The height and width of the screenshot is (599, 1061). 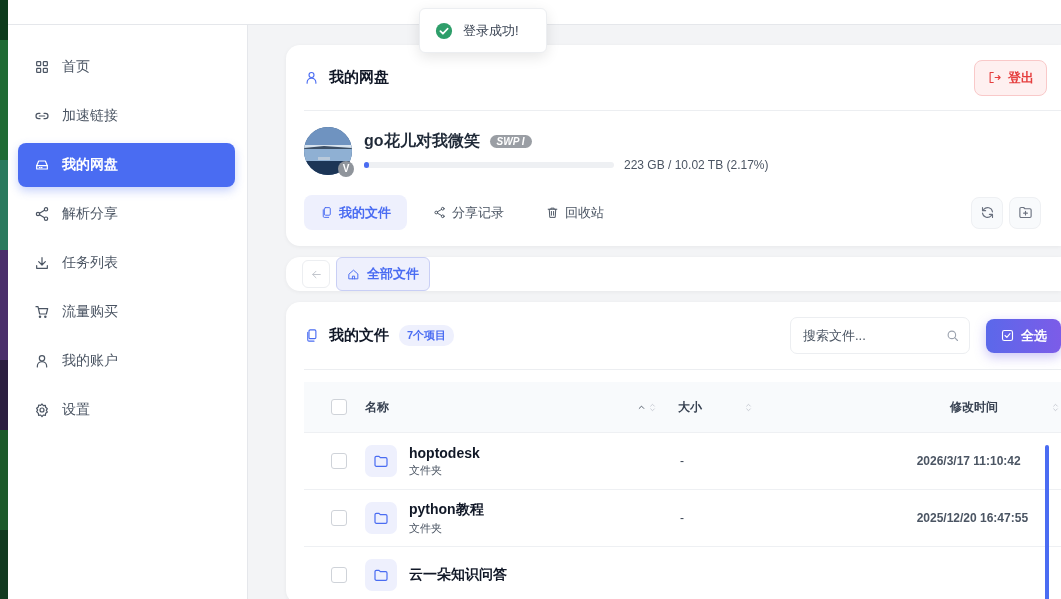 What do you see at coordinates (510, 141) in the screenshot?
I see `level-badge: SWP I` at bounding box center [510, 141].